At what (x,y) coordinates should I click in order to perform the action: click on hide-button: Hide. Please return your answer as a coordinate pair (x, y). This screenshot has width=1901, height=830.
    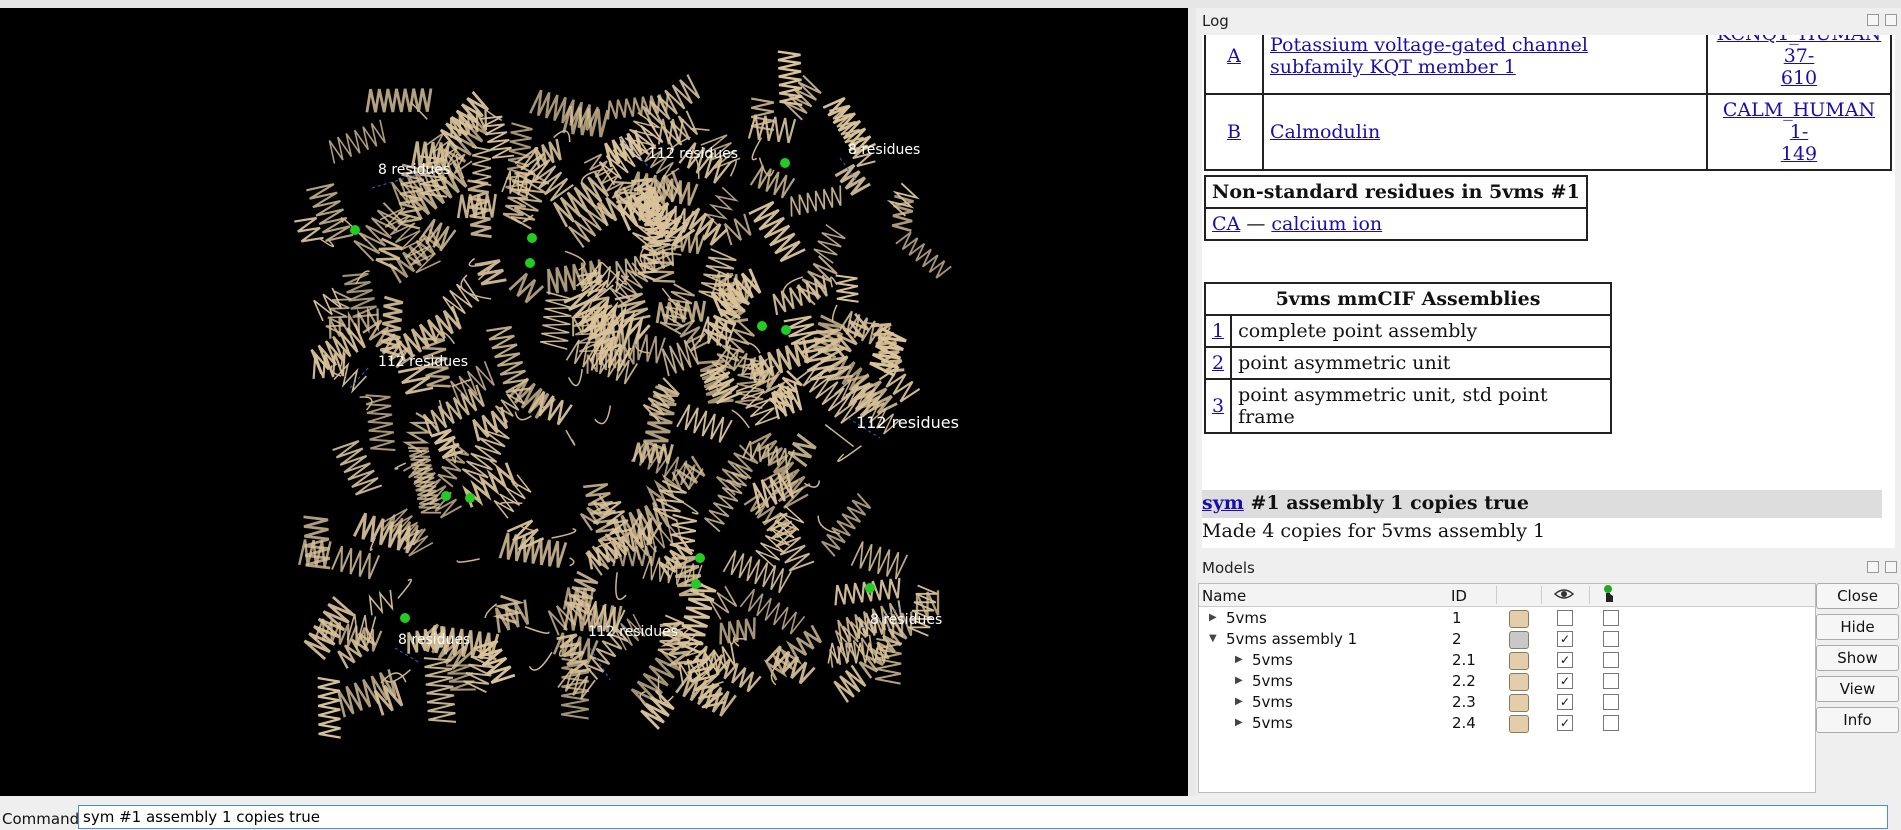
    Looking at the image, I should click on (1857, 627).